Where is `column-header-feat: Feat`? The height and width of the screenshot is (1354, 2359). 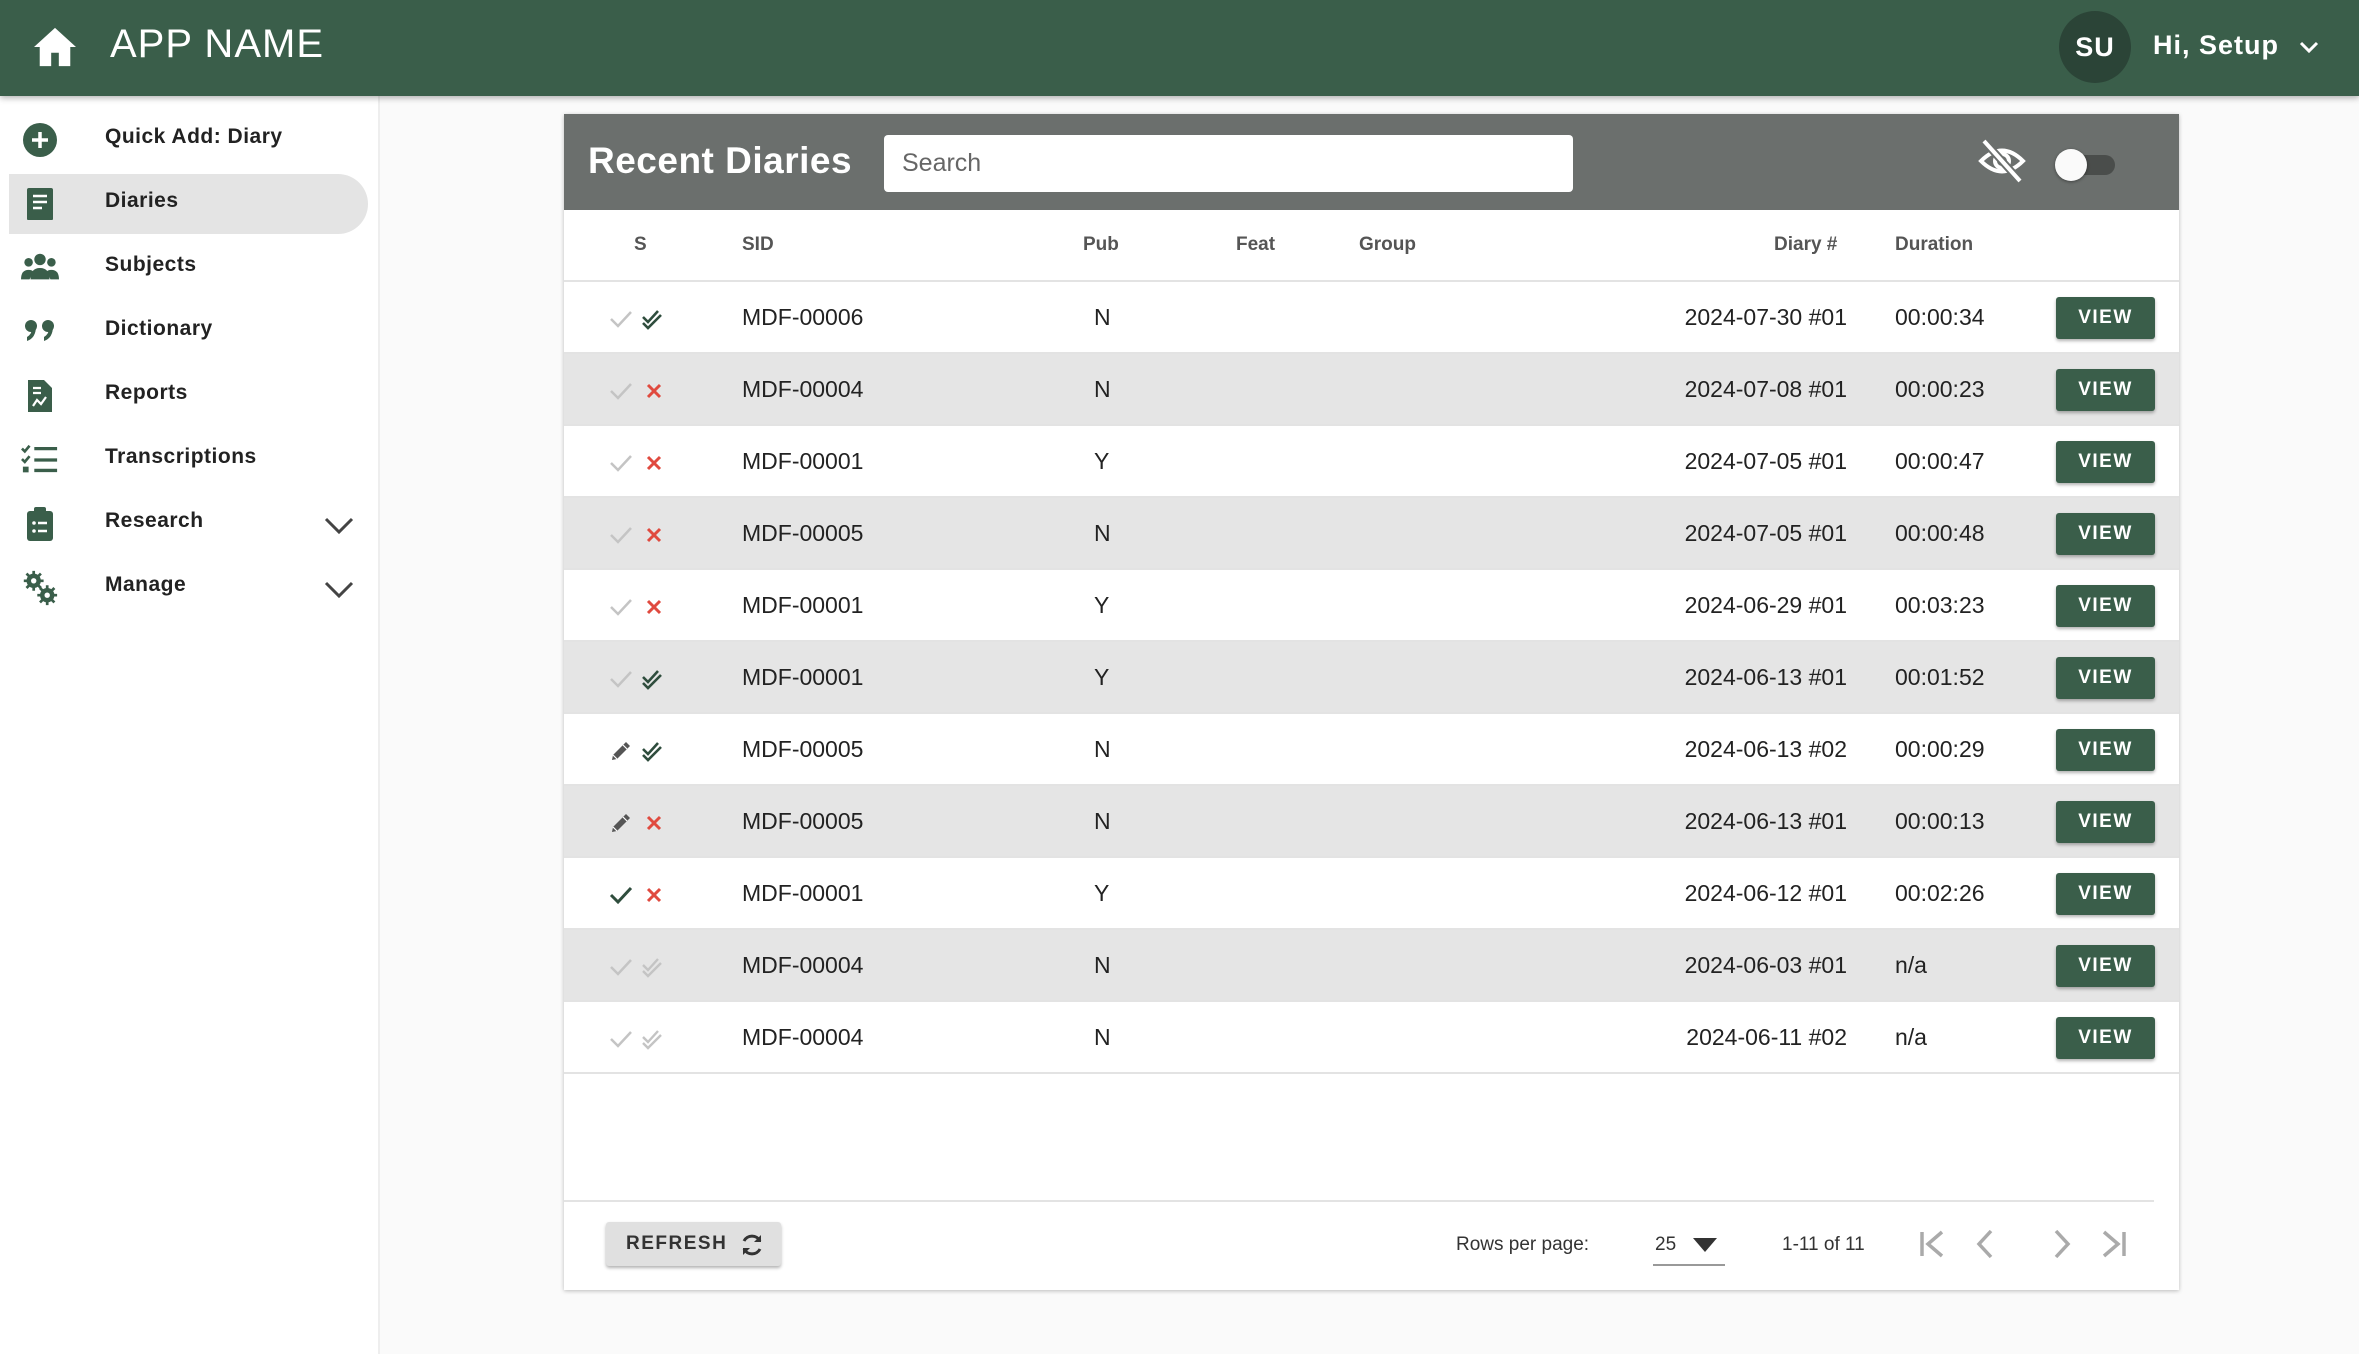 column-header-feat: Feat is located at coordinates (1255, 245).